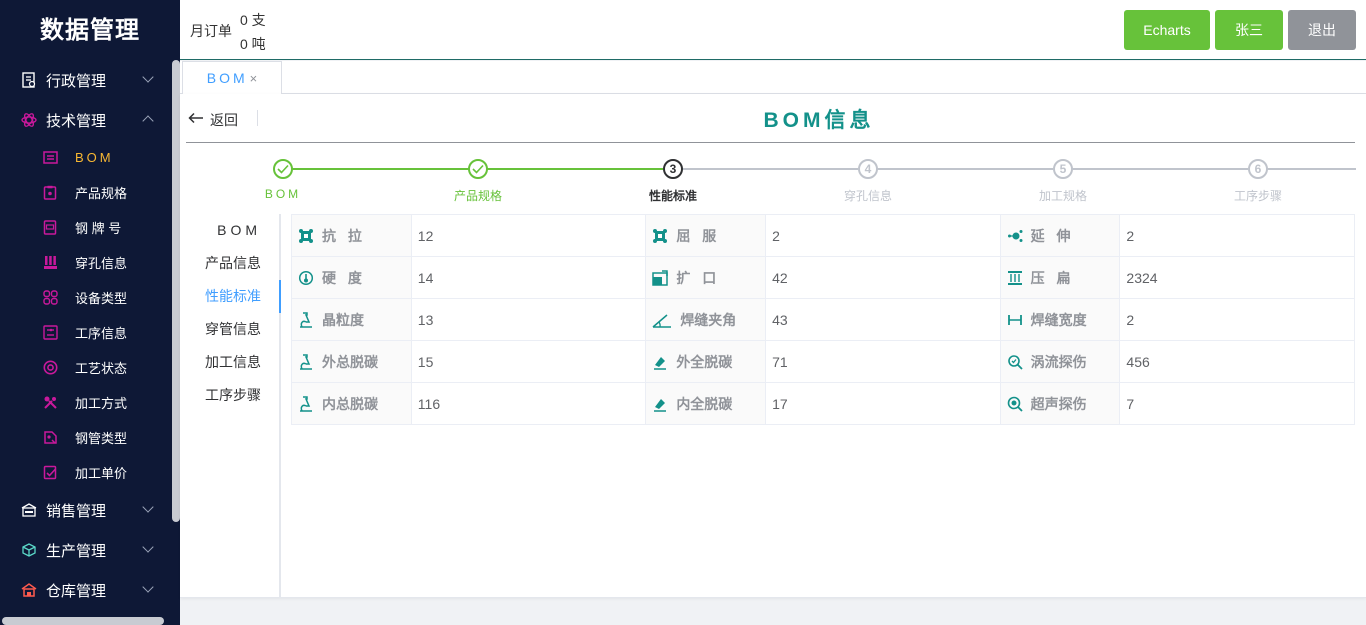 Image resolution: width=1366 pixels, height=625 pixels. I want to click on weld-angle-icon, so click(662, 320).